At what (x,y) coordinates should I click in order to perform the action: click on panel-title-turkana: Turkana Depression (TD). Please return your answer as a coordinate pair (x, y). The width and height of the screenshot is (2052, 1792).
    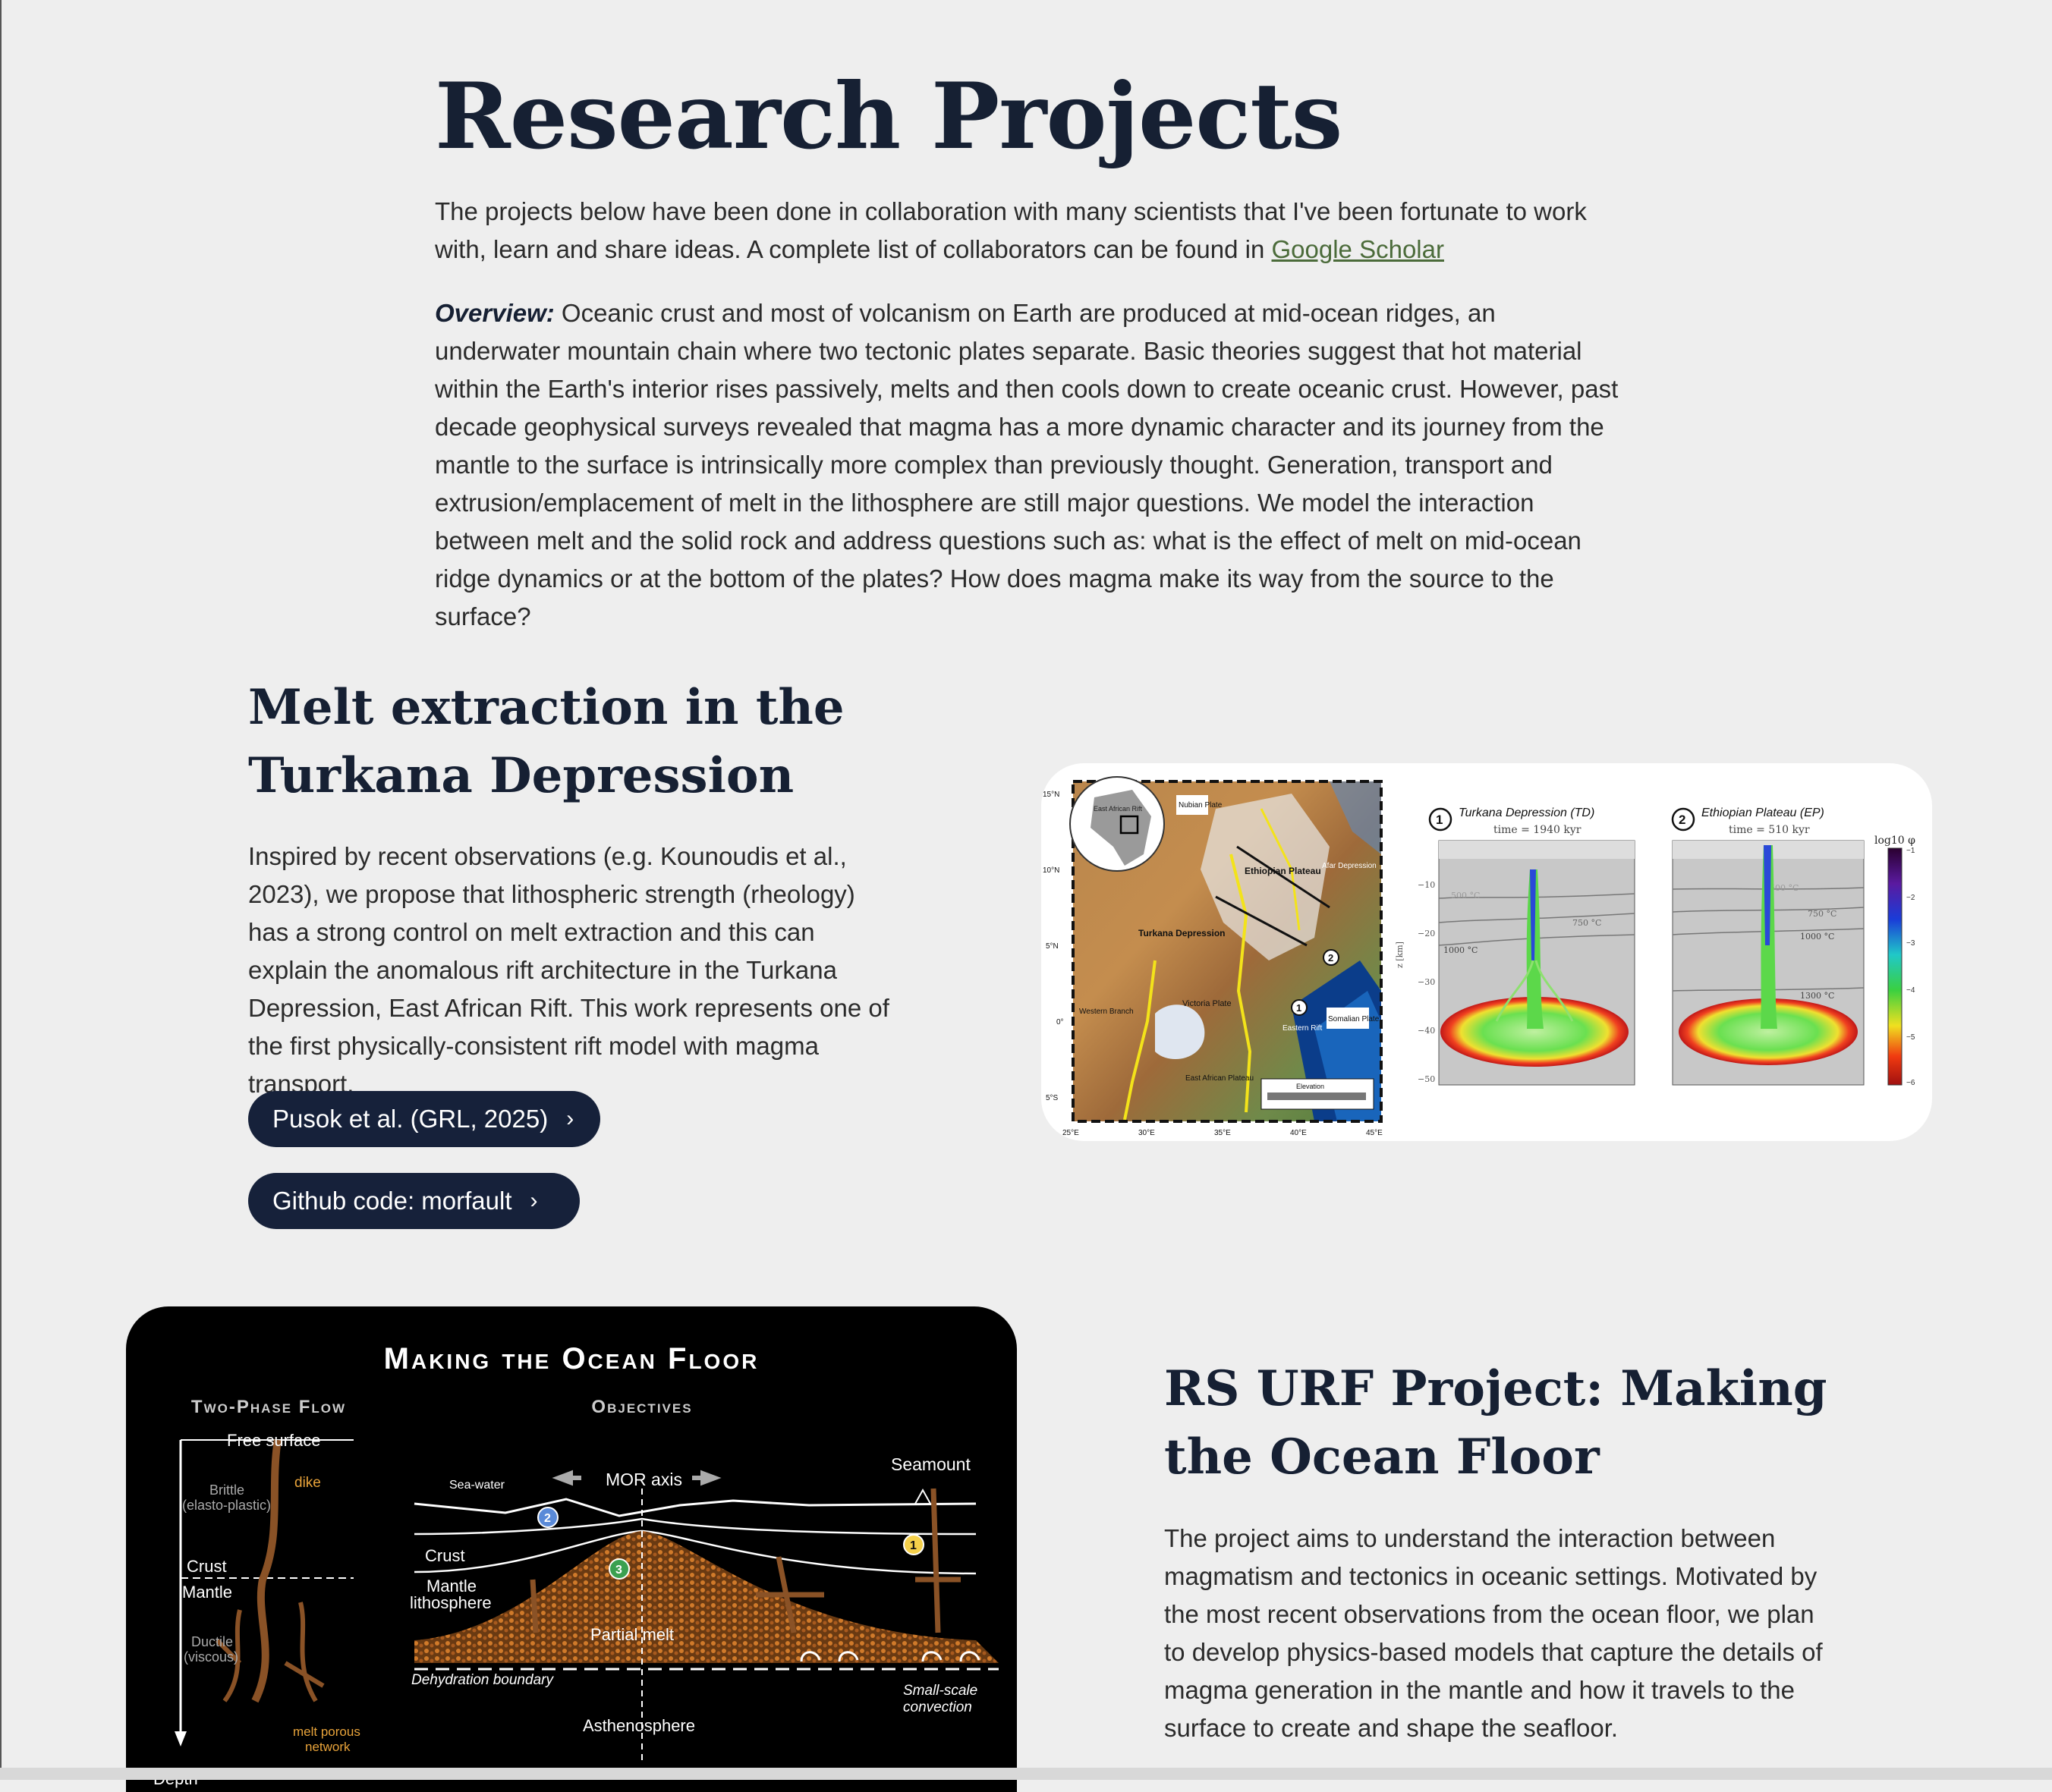
    Looking at the image, I should click on (1526, 813).